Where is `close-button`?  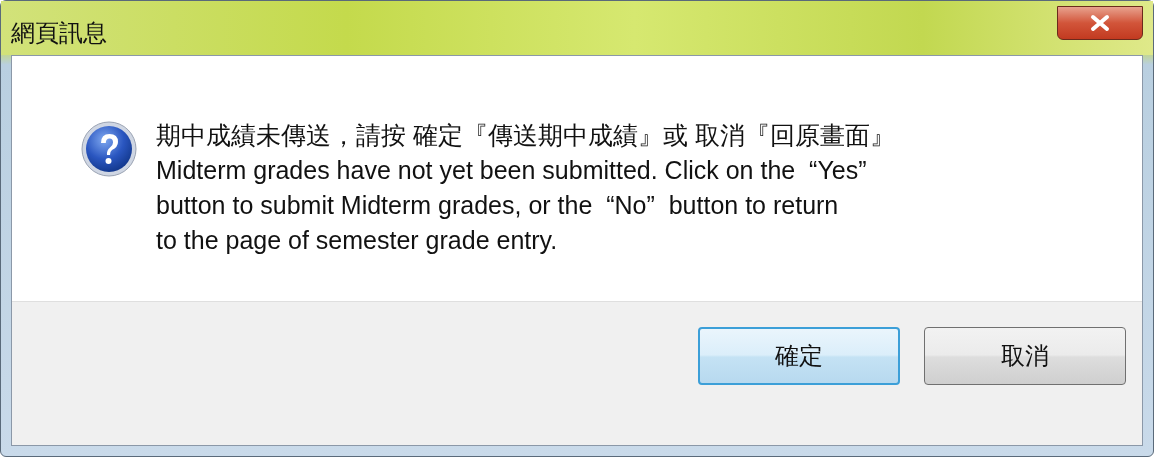 close-button is located at coordinates (1100, 23).